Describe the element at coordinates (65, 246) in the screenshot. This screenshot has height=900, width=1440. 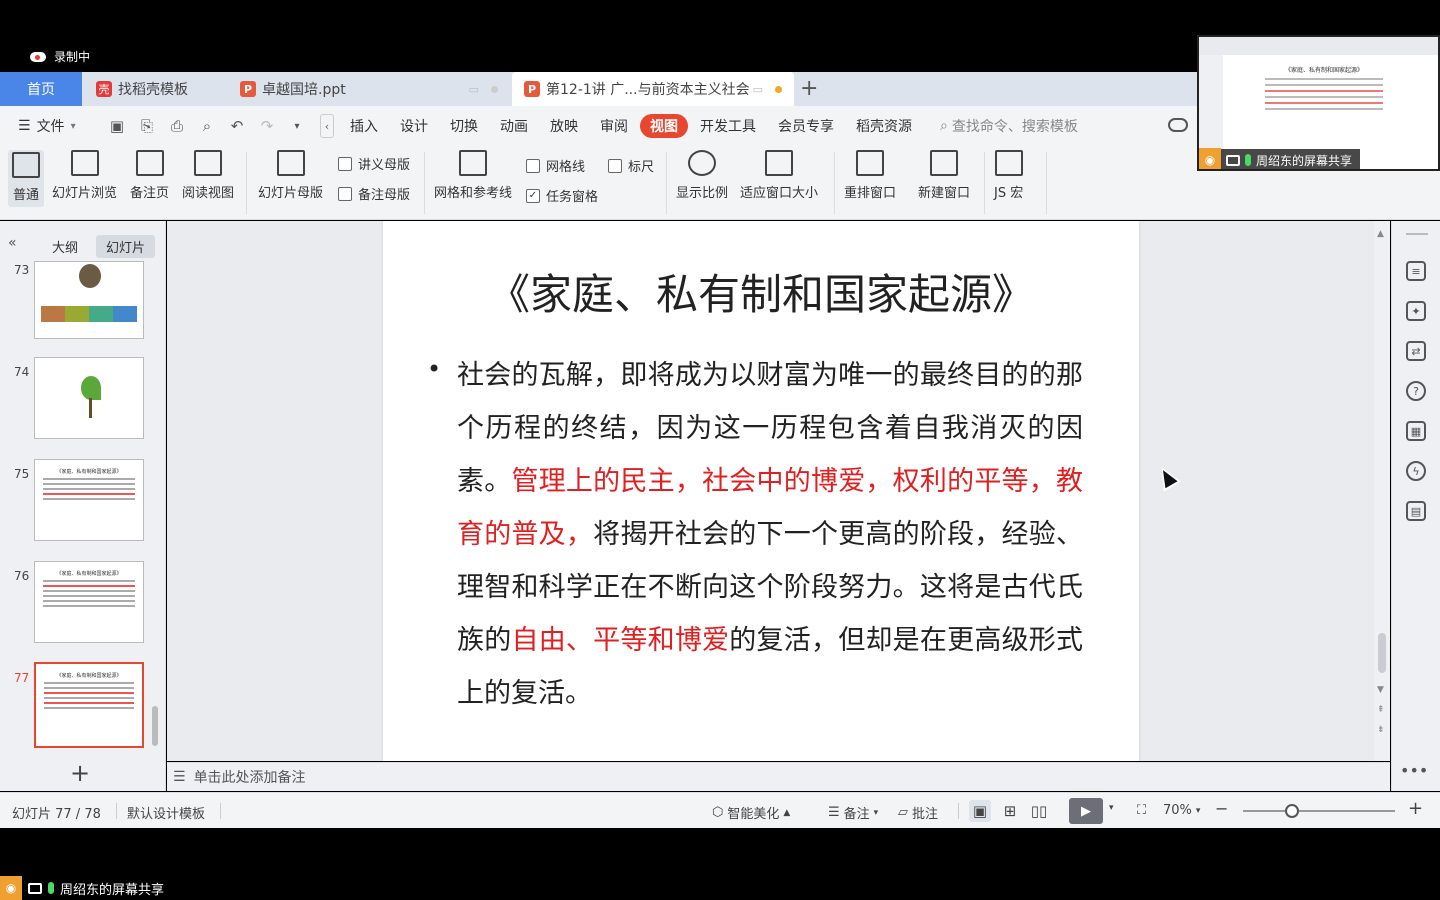
I see `tab-outline: 大纲` at that location.